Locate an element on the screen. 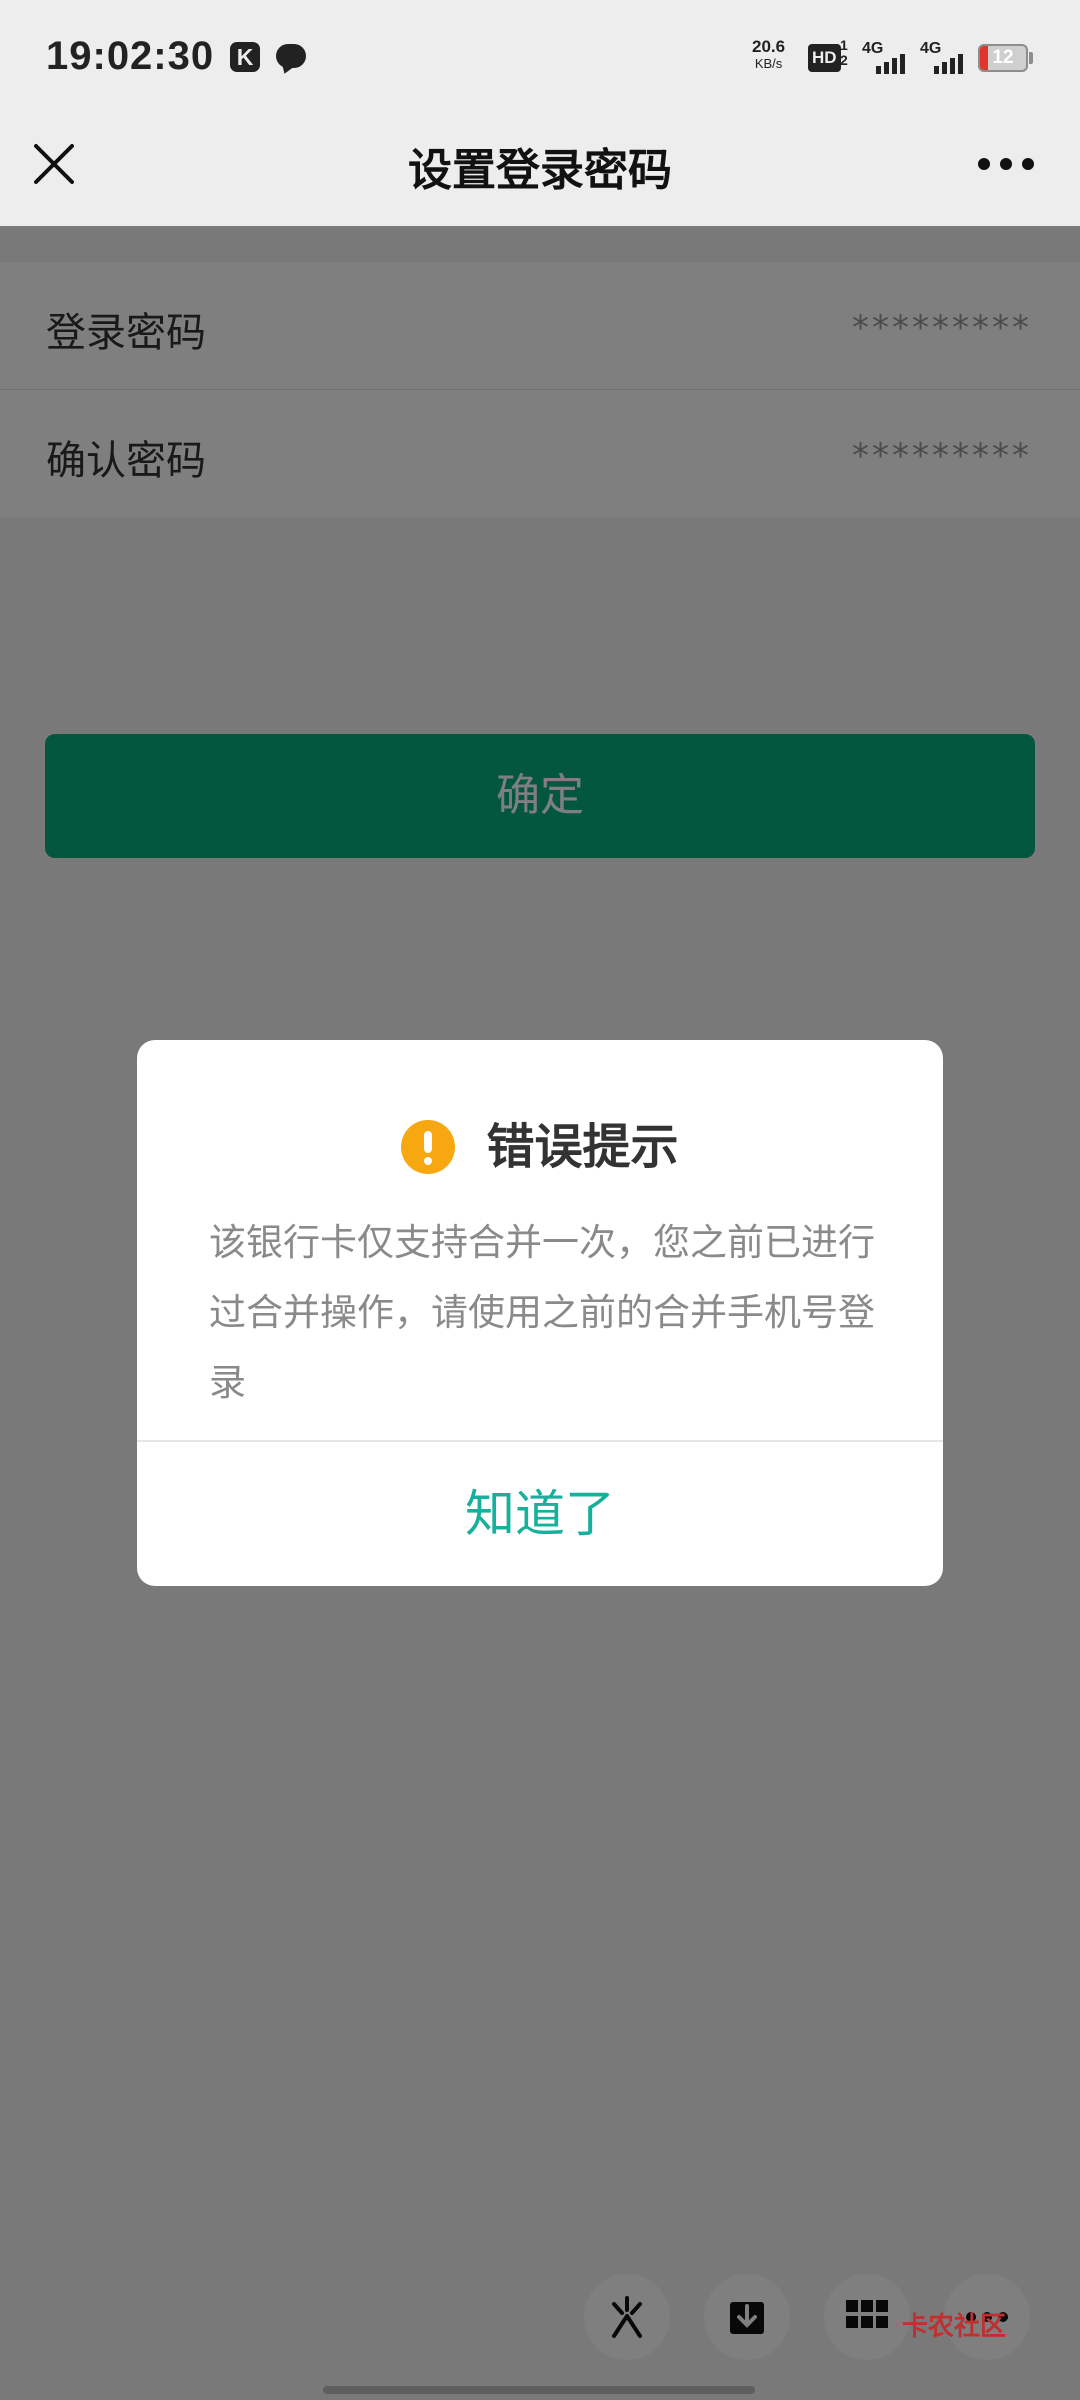 The image size is (1080, 2400). dialog-header: 错误提示 is located at coordinates (540, 1147).